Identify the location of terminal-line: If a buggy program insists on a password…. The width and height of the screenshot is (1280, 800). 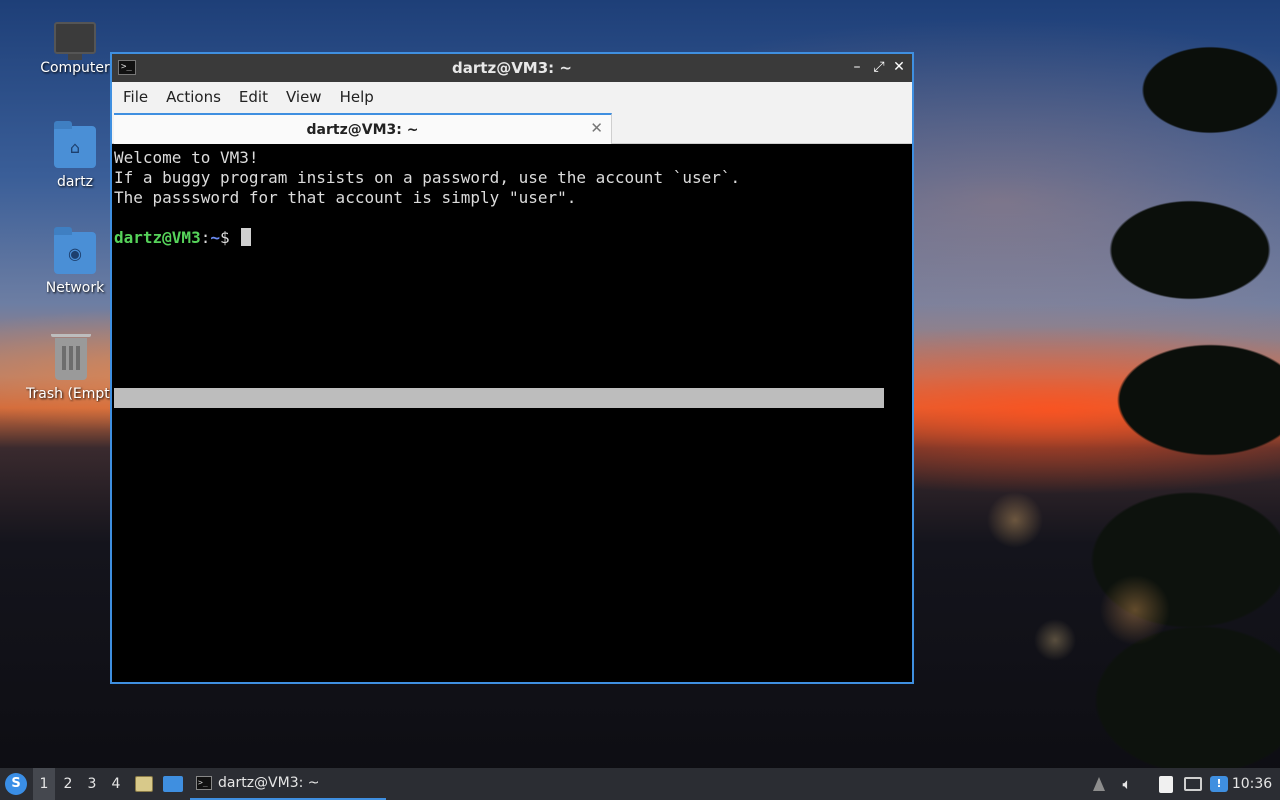
(427, 177).